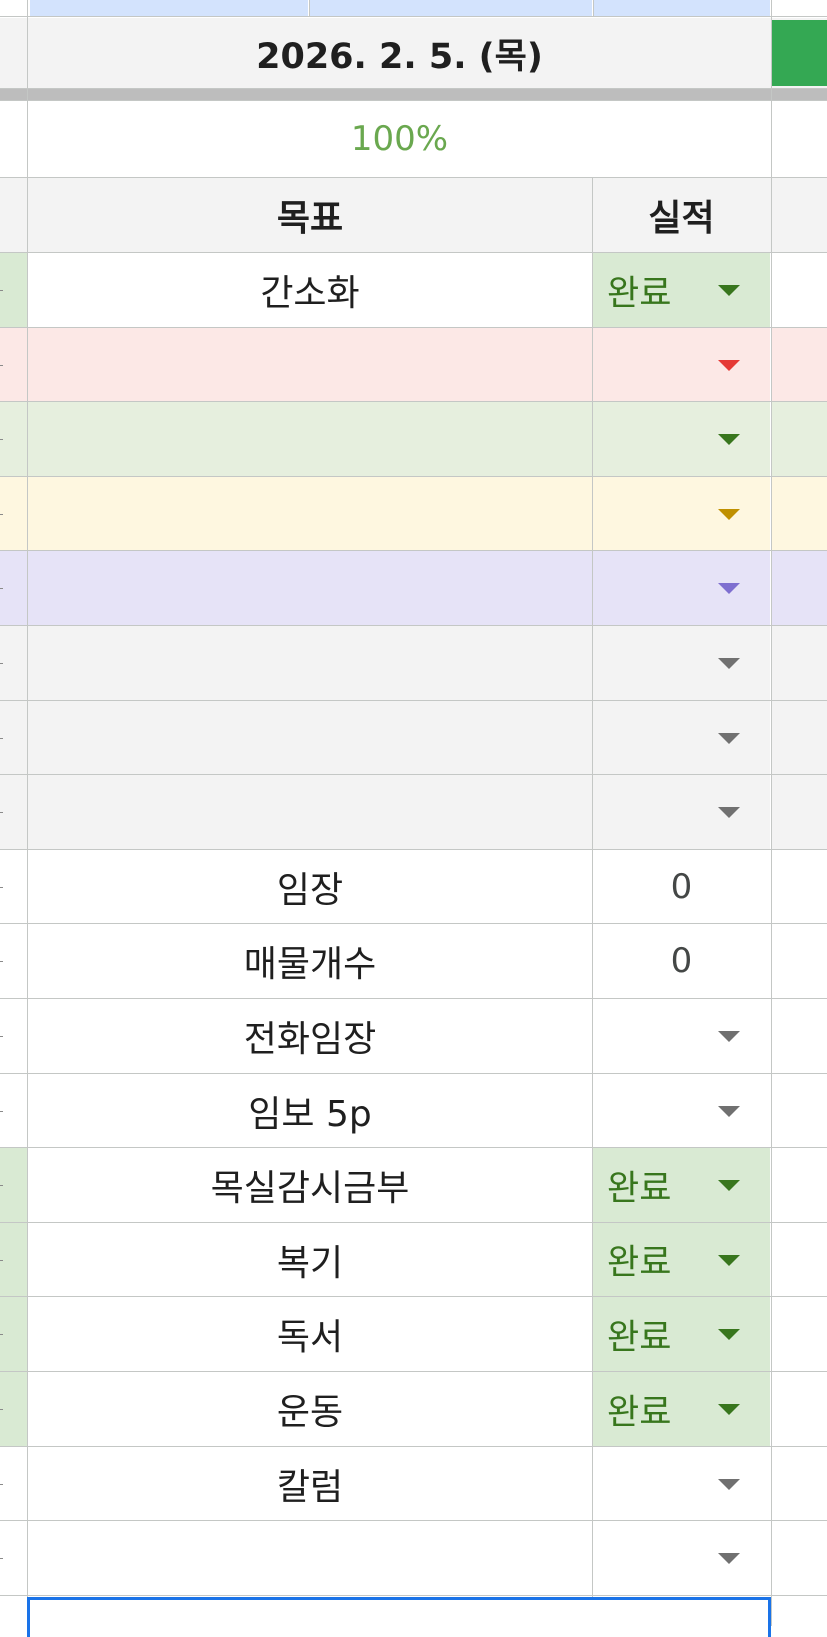 This screenshot has width=827, height=1637. I want to click on result-header-cell: 실적, so click(681, 215).